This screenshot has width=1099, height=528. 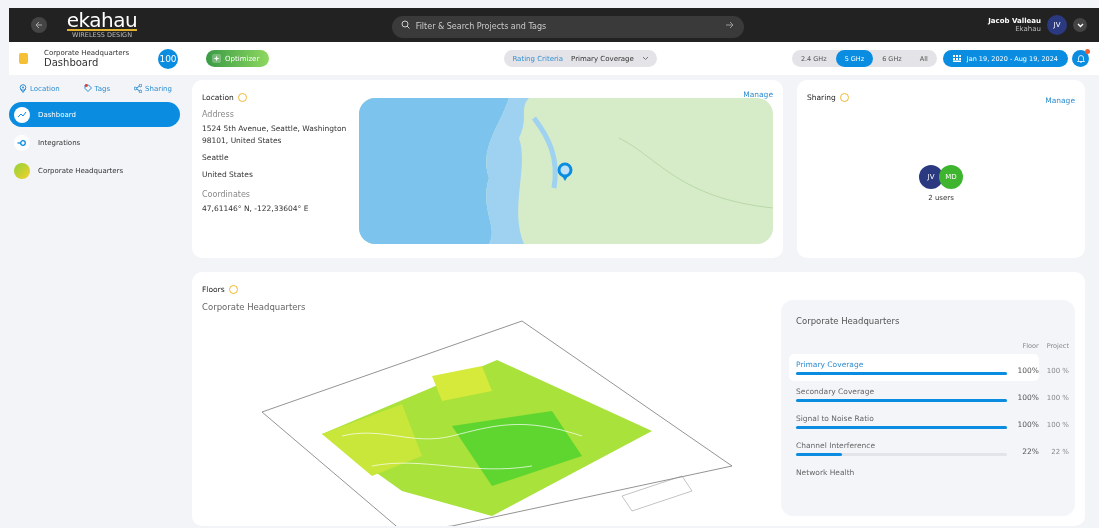 I want to click on back-button, so click(x=39, y=25).